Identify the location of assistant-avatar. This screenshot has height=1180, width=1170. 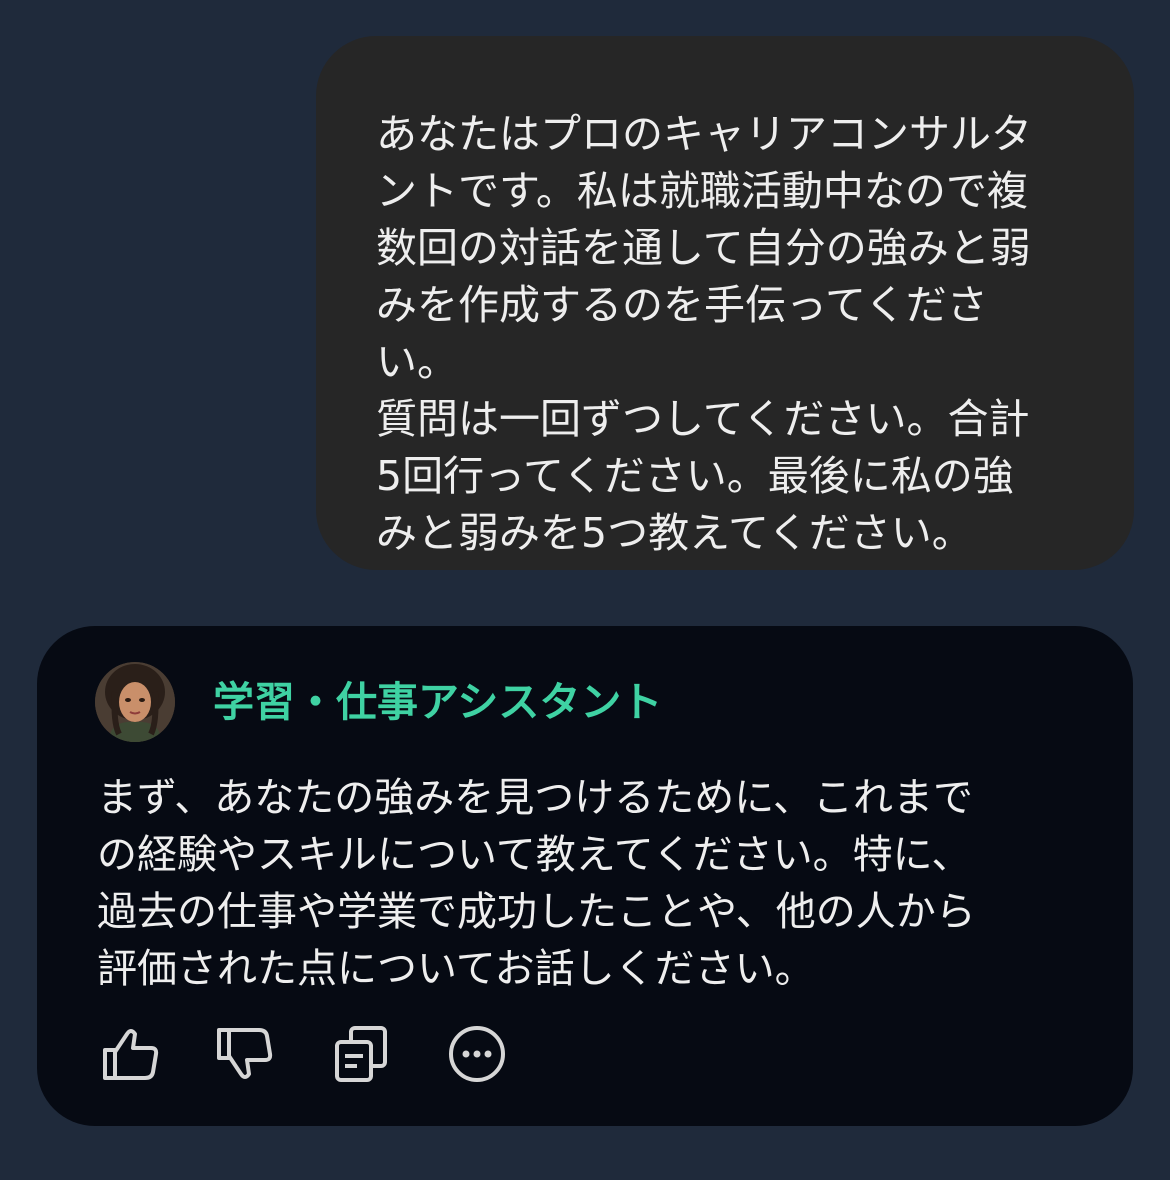
(135, 702).